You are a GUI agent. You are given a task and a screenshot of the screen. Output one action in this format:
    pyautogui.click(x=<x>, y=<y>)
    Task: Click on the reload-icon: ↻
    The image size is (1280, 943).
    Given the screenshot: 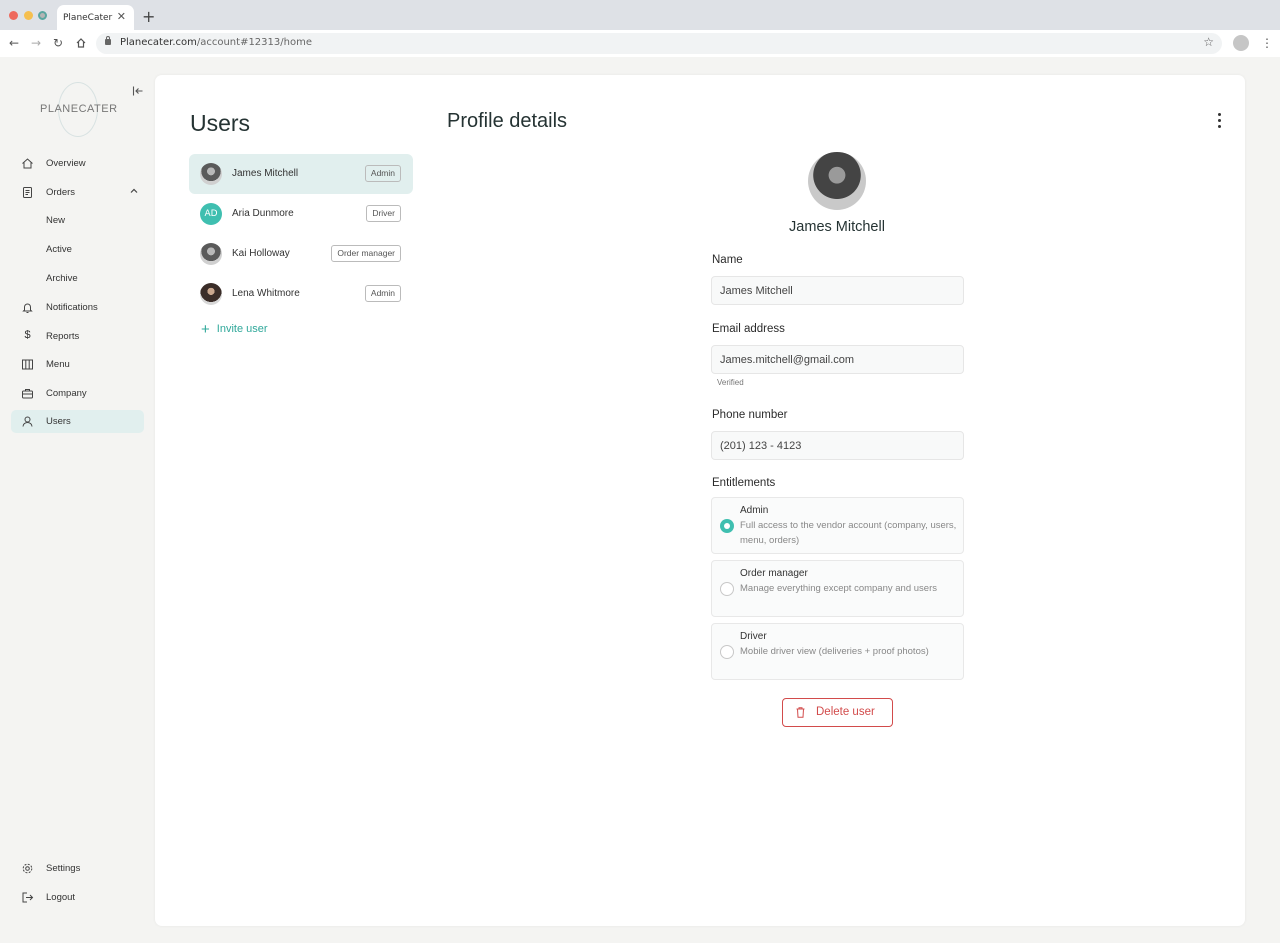 What is the action you would take?
    pyautogui.click(x=58, y=43)
    